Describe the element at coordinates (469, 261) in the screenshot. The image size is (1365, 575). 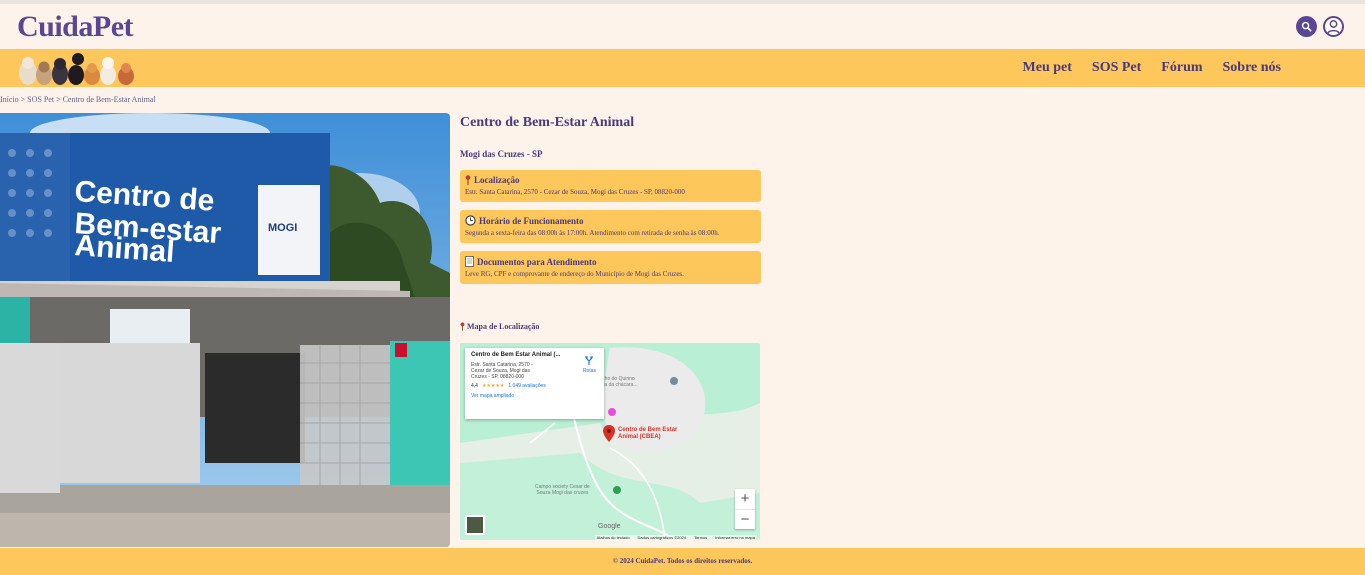
I see `document-icon` at that location.